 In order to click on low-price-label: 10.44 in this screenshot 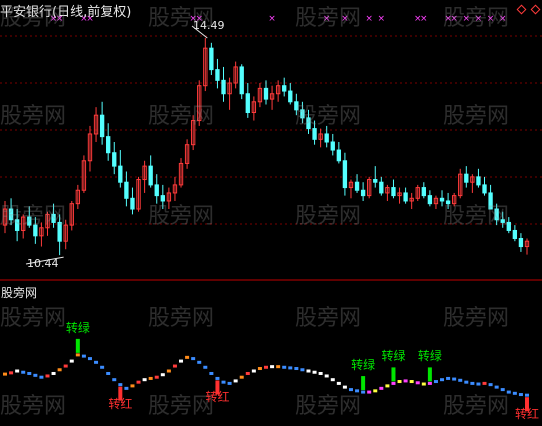, I will do `click(43, 263)`.